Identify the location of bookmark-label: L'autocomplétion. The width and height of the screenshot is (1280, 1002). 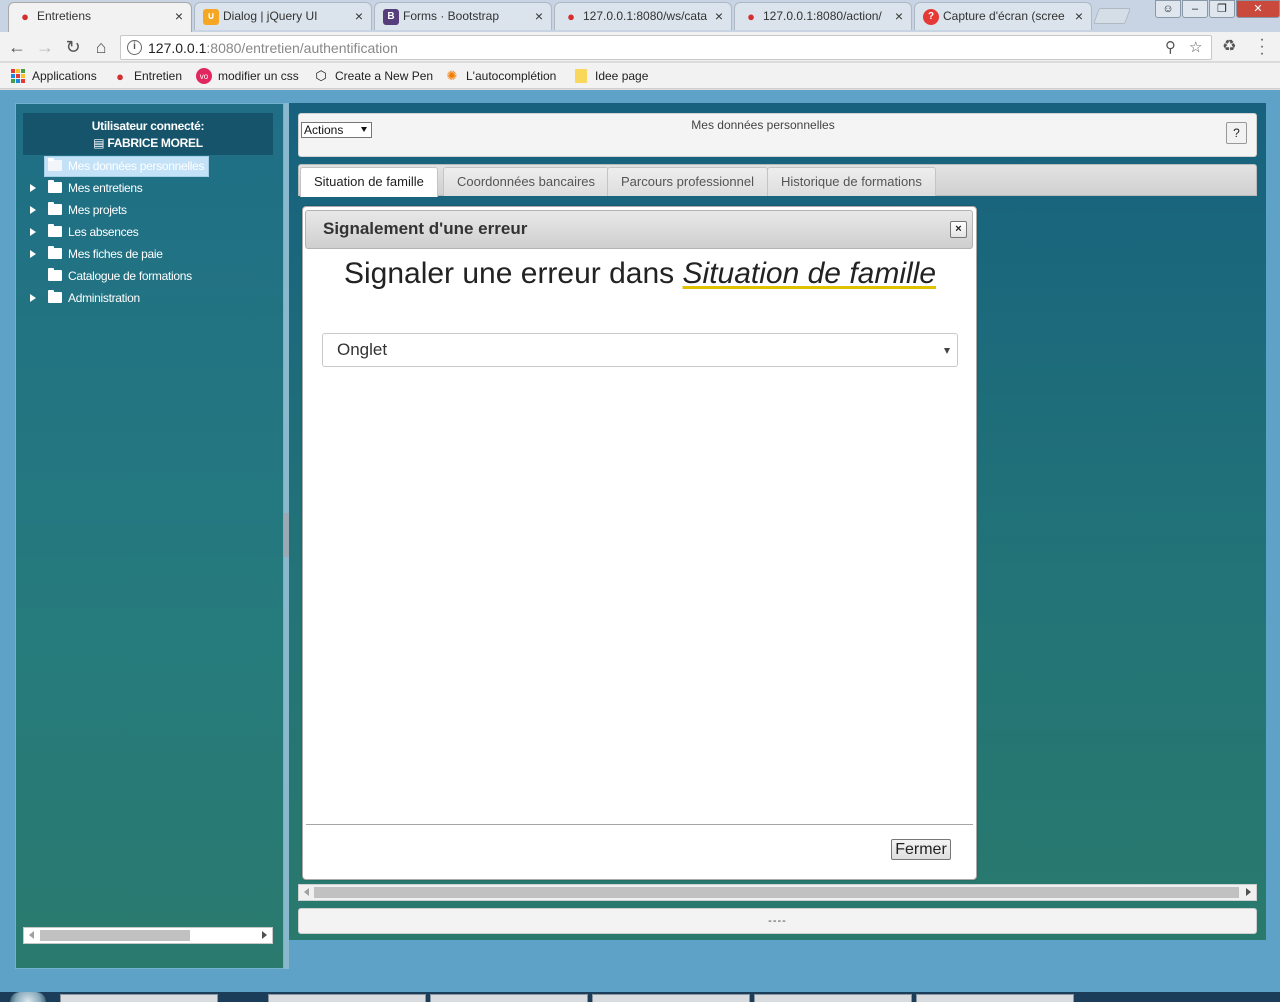
(511, 76).